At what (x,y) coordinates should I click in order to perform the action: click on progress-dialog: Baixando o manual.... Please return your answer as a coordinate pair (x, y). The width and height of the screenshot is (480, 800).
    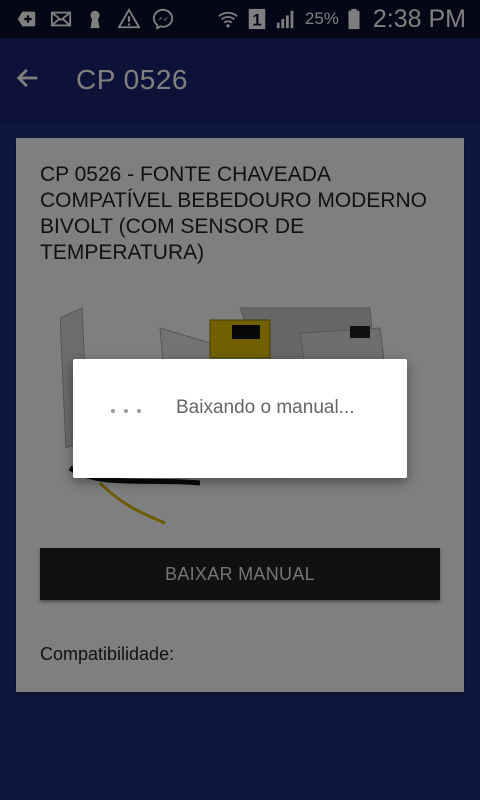
    Looking at the image, I should click on (240, 418).